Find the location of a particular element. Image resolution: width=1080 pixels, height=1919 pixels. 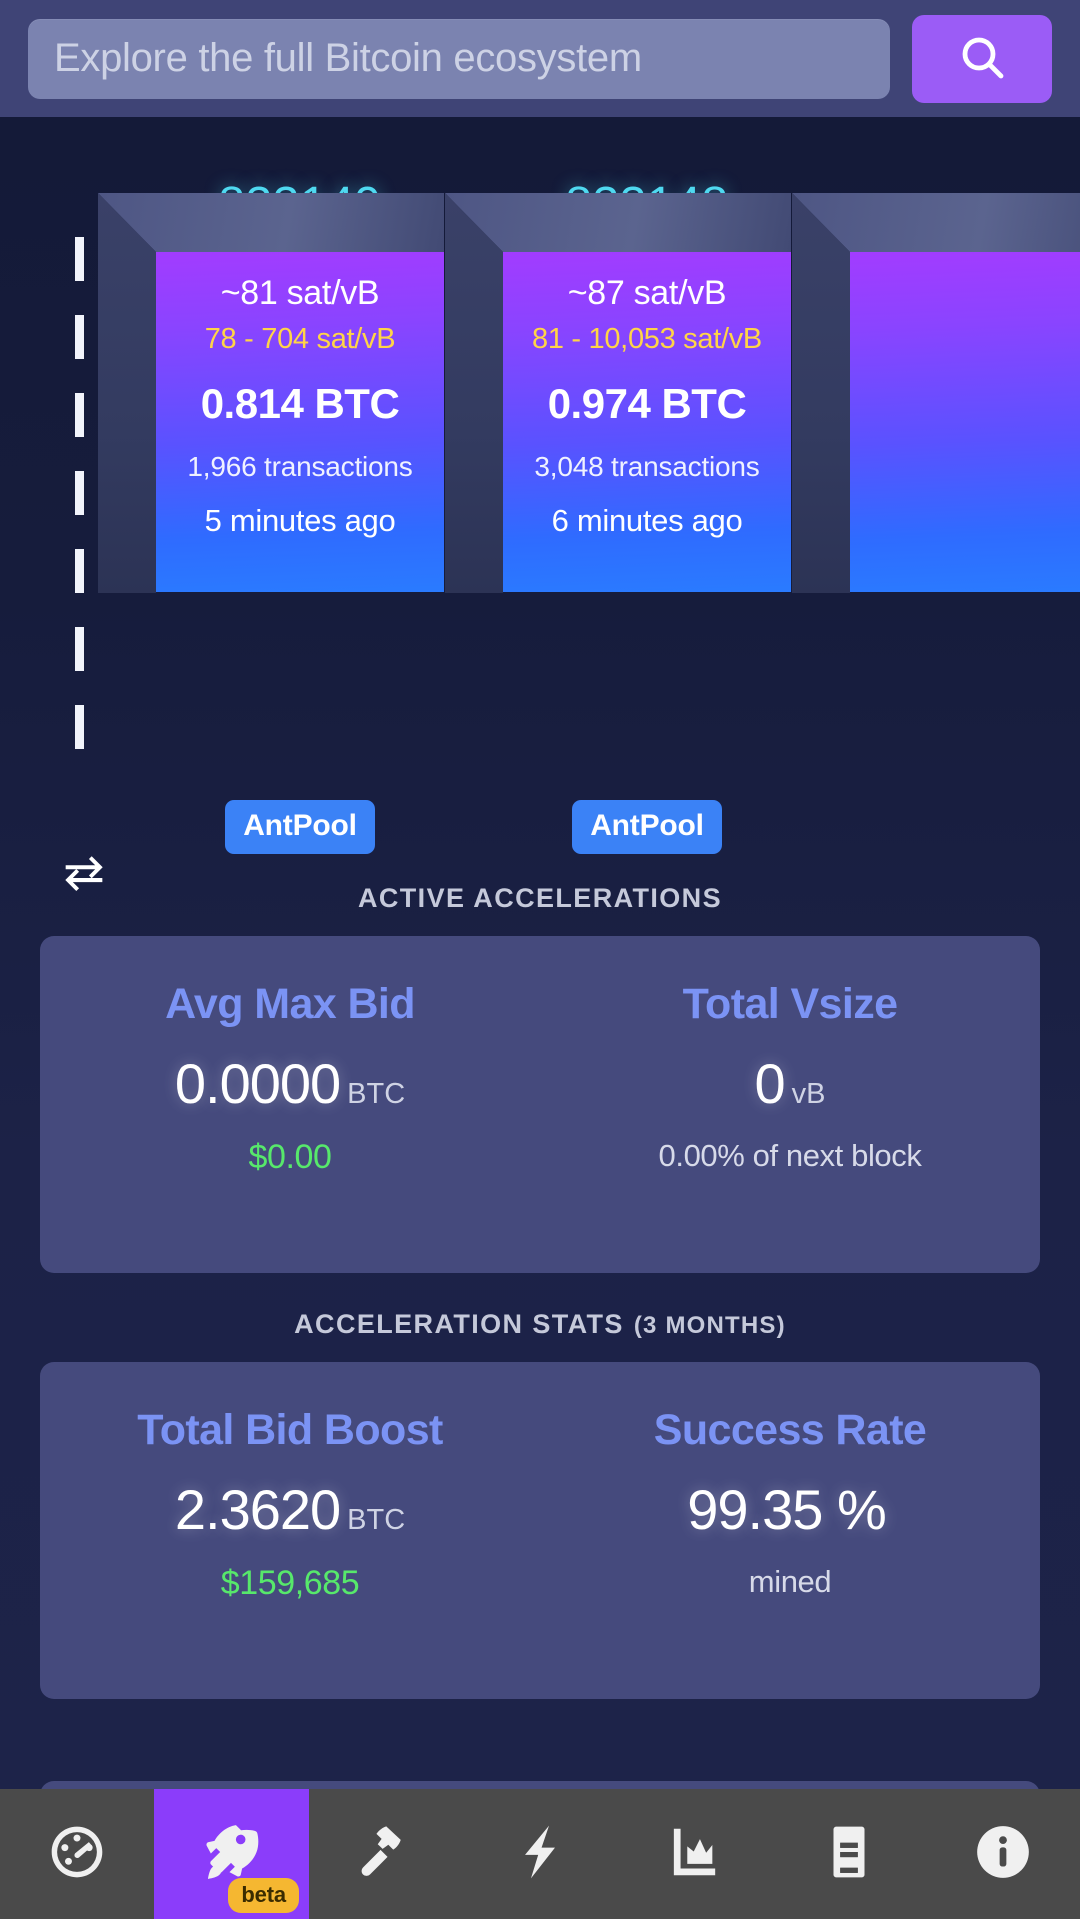

block-age: 6 minutes ago is located at coordinates (647, 520).